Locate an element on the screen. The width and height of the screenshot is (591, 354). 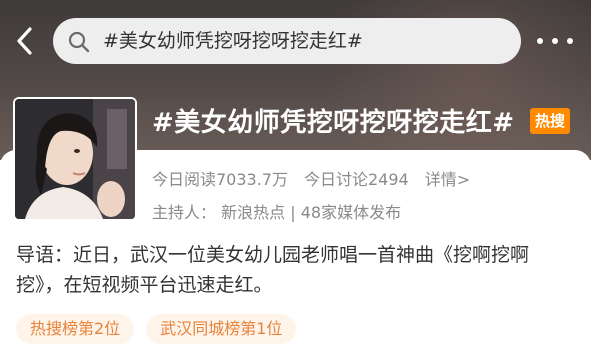
chevron-left-icon is located at coordinates (24, 41).